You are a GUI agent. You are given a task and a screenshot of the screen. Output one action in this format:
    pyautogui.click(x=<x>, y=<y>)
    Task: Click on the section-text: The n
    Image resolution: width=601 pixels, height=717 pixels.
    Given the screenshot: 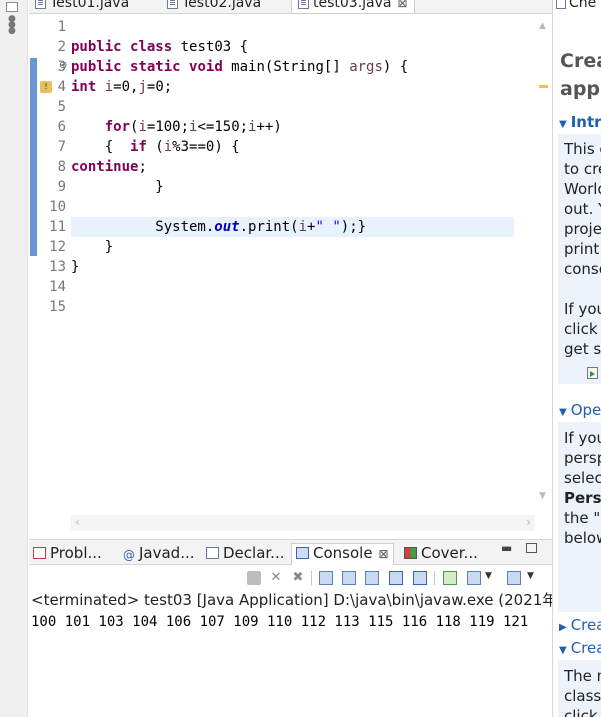 What is the action you would take?
    pyautogui.click(x=582, y=676)
    